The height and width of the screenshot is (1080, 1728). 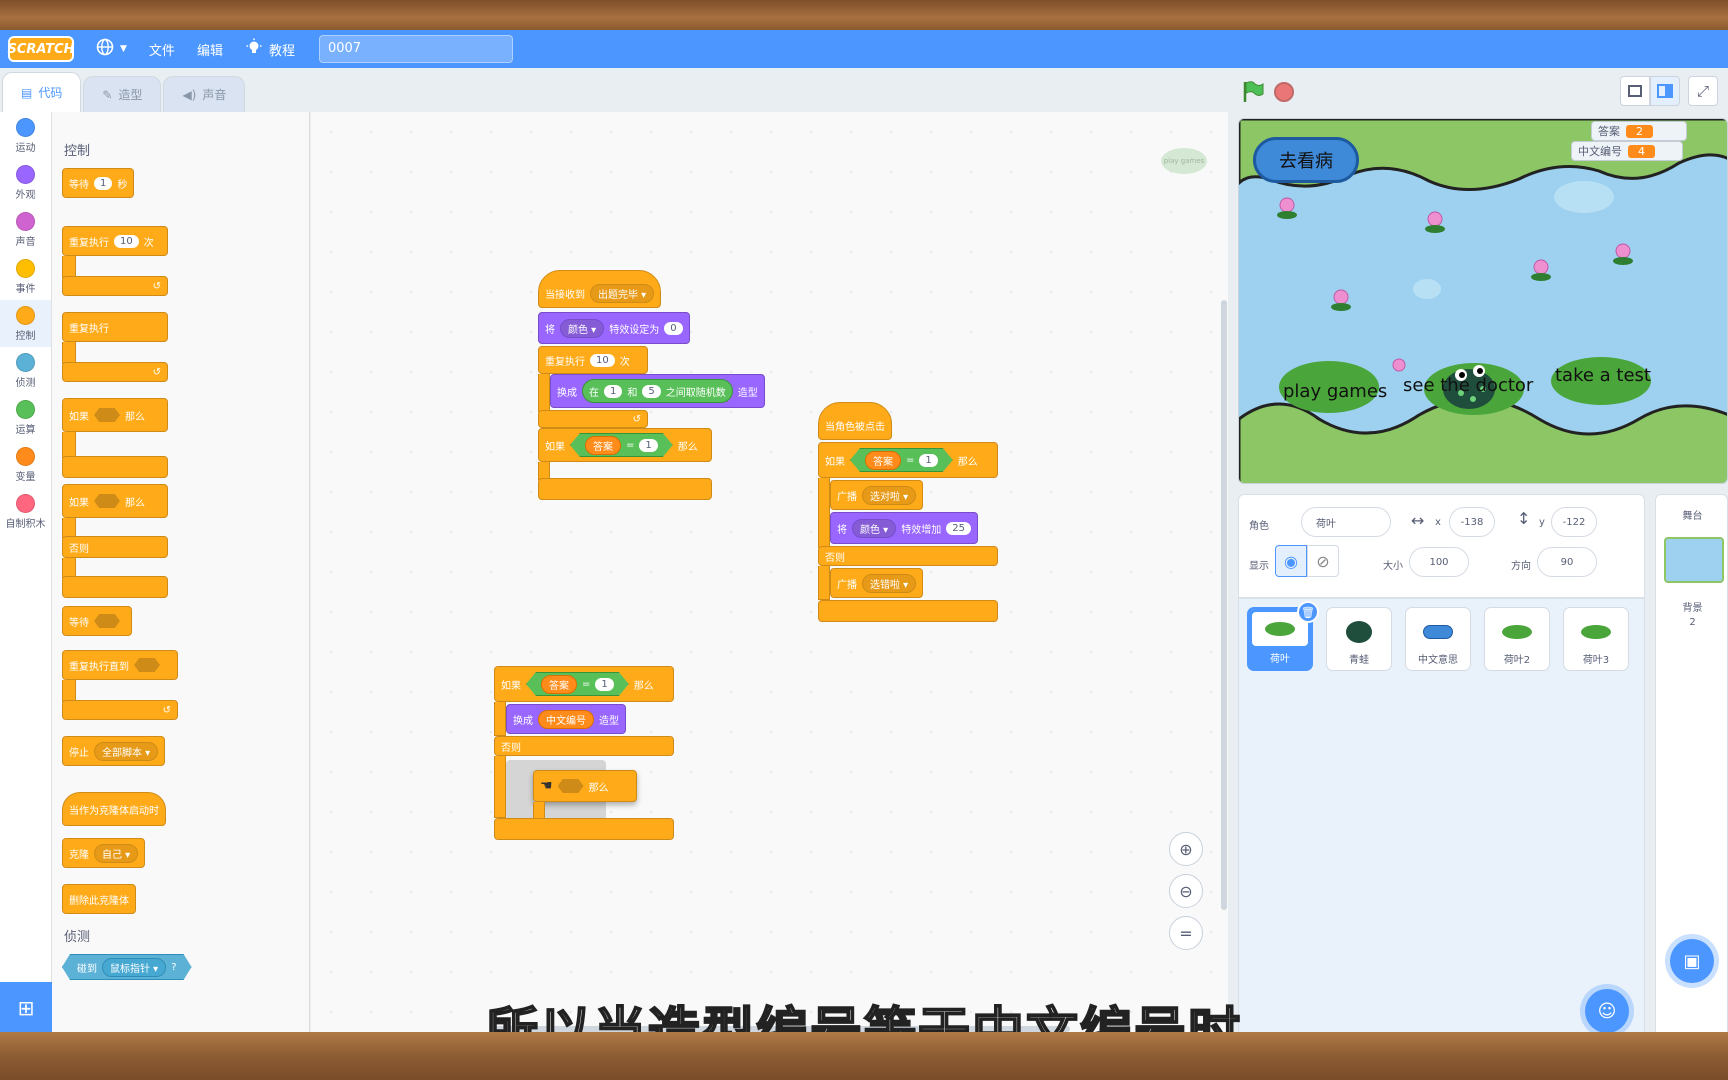 I want to click on add-backdrop-button: ▣, so click(x=1692, y=961).